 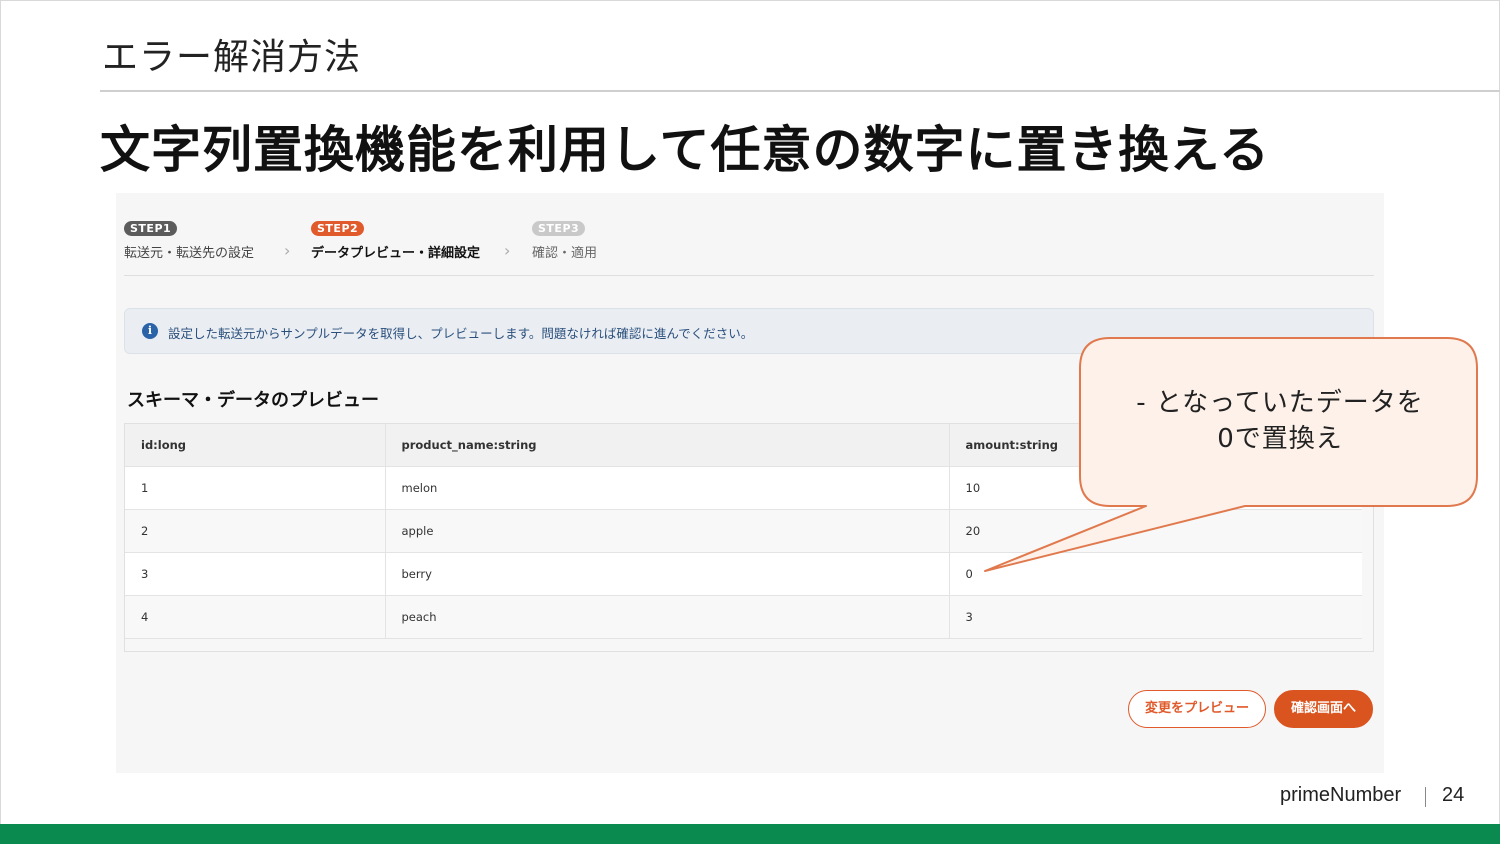 I want to click on slide-headline: 文字列置換機能を利用して任意の数字に置き換える, so click(x=685, y=150).